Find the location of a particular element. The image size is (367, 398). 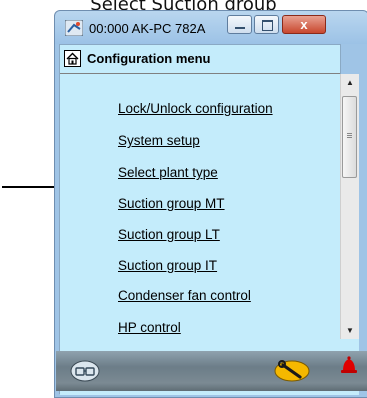

wrench-icon is located at coordinates (292, 370).